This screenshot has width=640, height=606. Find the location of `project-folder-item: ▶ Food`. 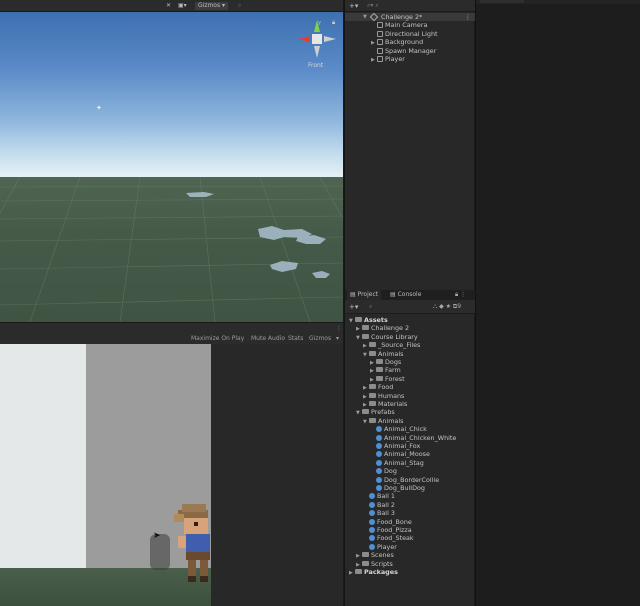

project-folder-item: ▶ Food is located at coordinates (378, 387).